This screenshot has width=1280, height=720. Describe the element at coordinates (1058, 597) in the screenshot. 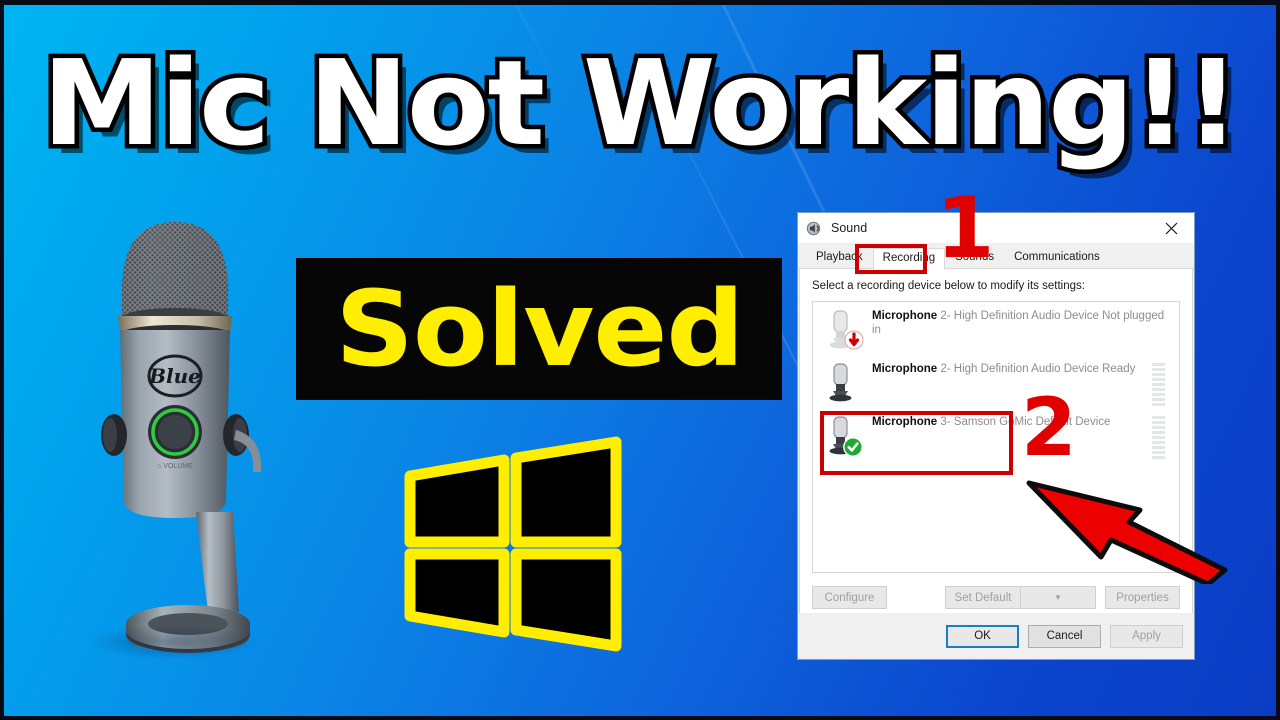

I see `chevron-down-icon: ▼` at that location.